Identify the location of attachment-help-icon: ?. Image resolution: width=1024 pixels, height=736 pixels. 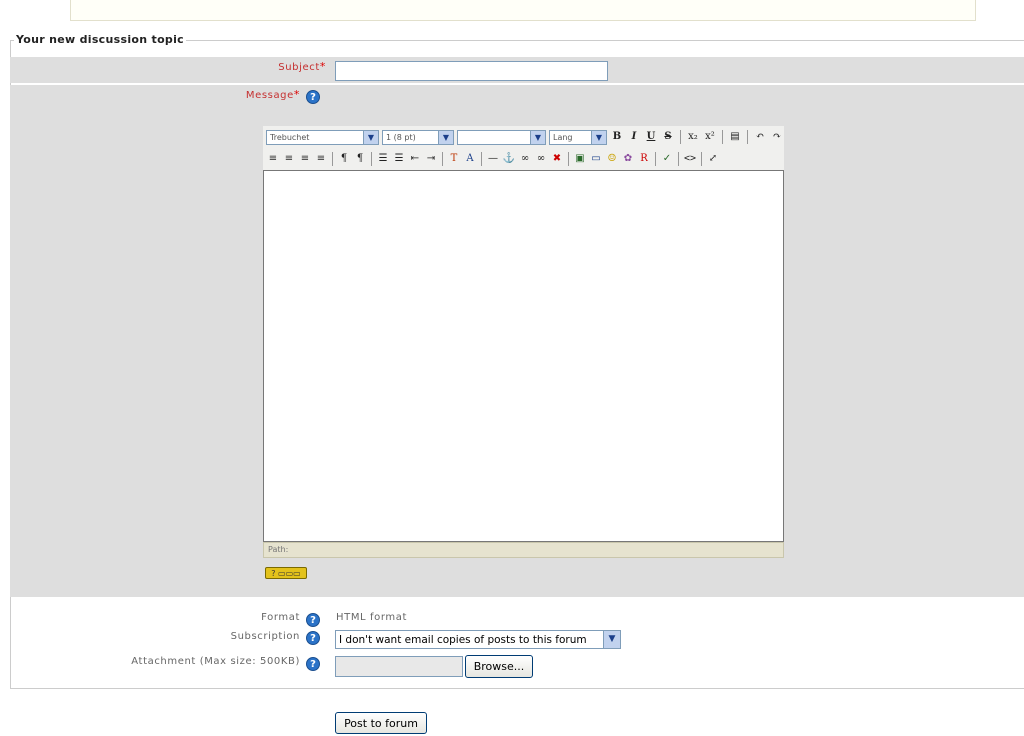
(313, 664).